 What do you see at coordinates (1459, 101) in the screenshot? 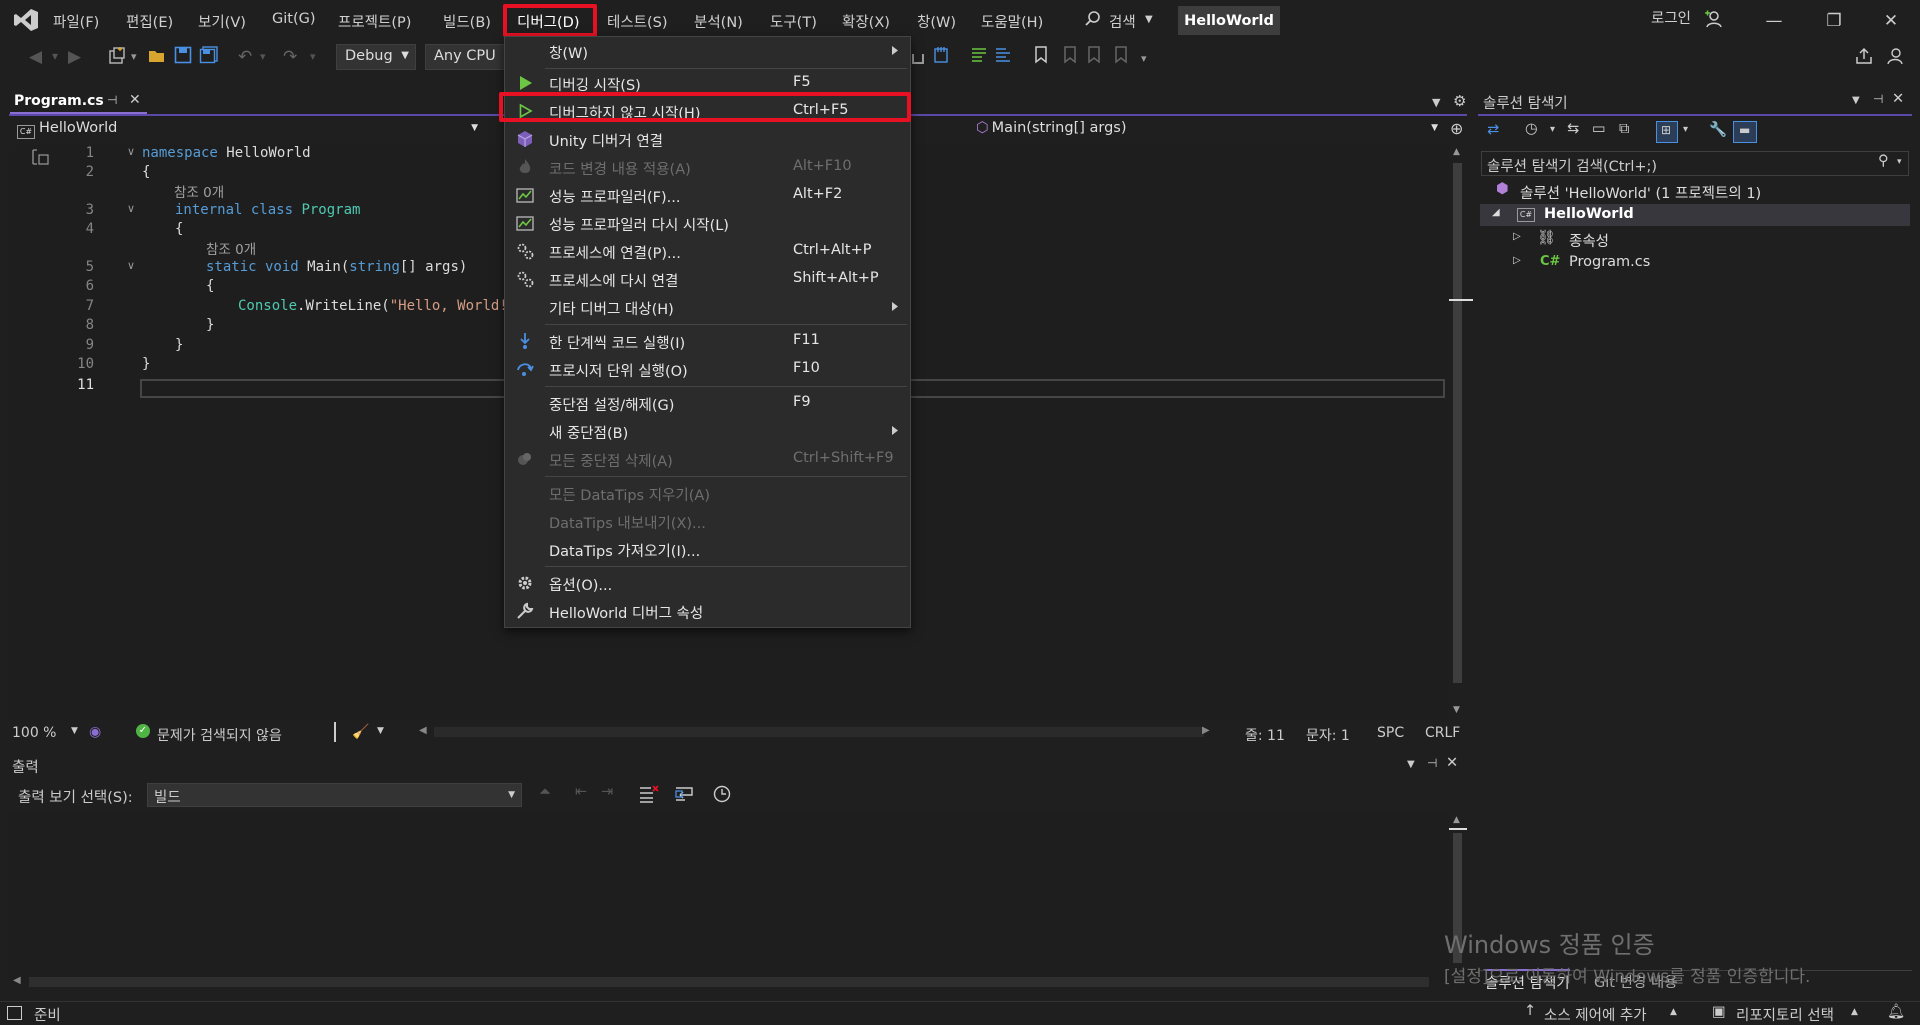
I see `editor-settings-gear-icon: ⚙` at bounding box center [1459, 101].